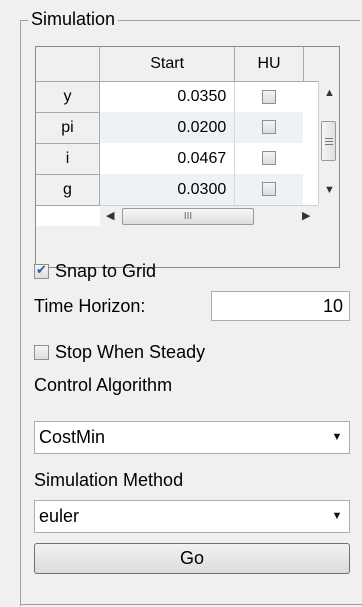  Describe the element at coordinates (306, 216) in the screenshot. I see `triangle-right-icon: ▶` at that location.